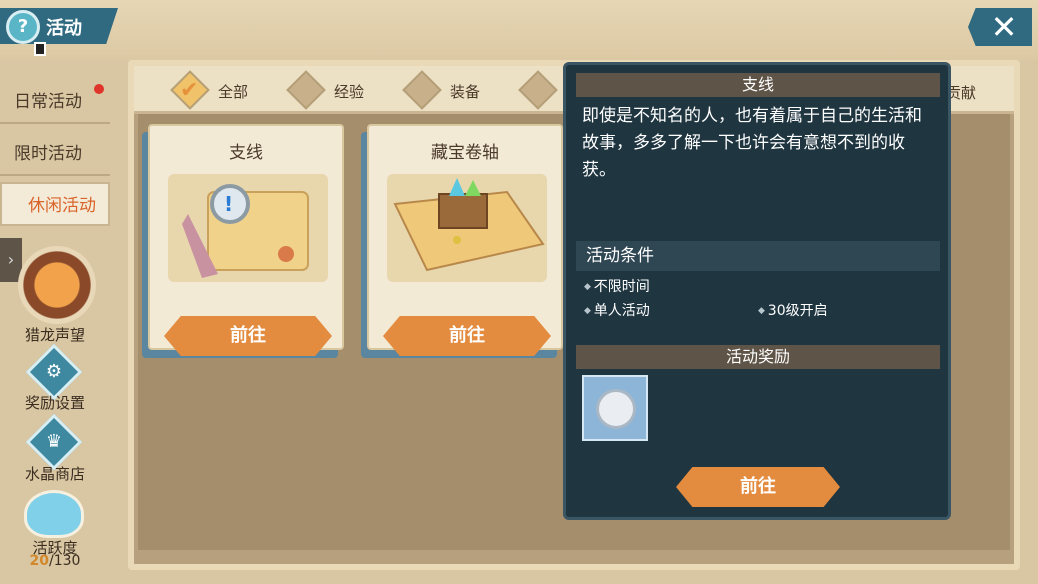  What do you see at coordinates (519, 30) in the screenshot?
I see `top-background` at bounding box center [519, 30].